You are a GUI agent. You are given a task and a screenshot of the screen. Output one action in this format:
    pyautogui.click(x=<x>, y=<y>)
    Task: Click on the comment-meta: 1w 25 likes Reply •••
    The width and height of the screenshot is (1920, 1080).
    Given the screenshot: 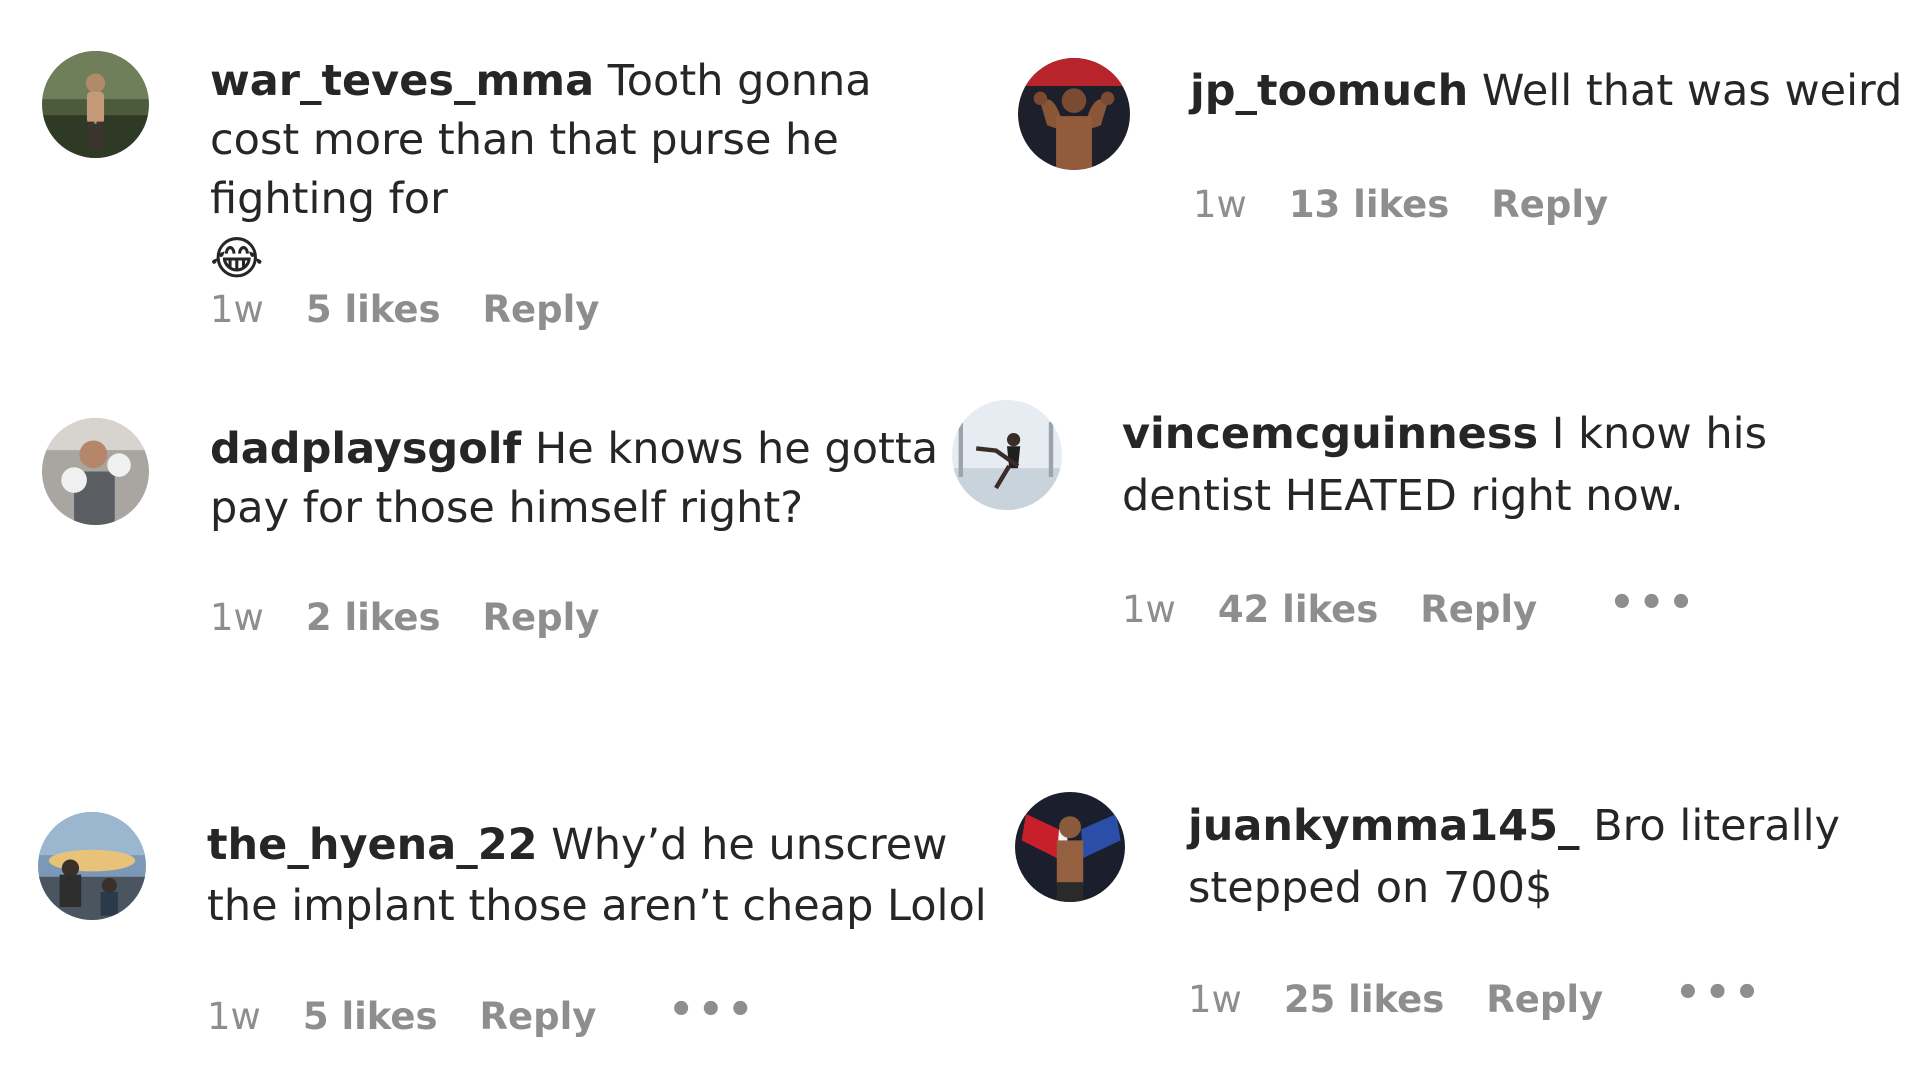 What is the action you would take?
    pyautogui.click(x=1476, y=996)
    